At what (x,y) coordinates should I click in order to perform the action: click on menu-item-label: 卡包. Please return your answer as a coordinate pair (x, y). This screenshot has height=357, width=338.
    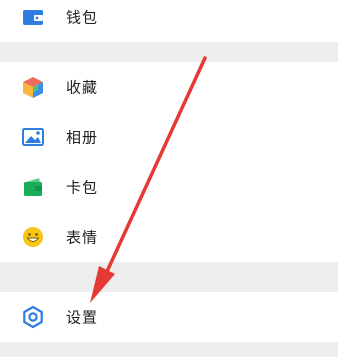
    Looking at the image, I should click on (82, 187).